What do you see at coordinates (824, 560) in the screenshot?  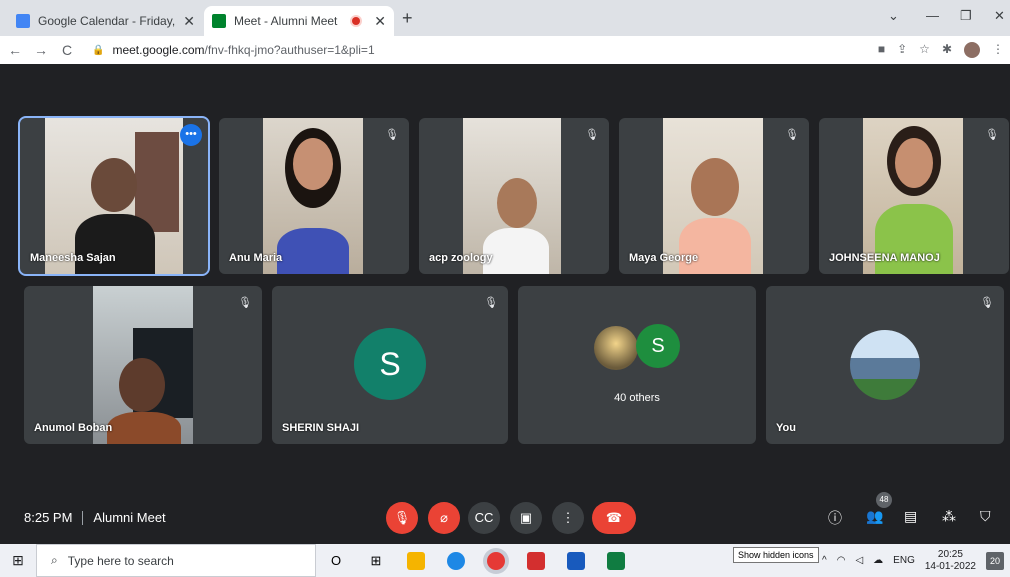 I see `show-hidden-icons-icon: ^` at bounding box center [824, 560].